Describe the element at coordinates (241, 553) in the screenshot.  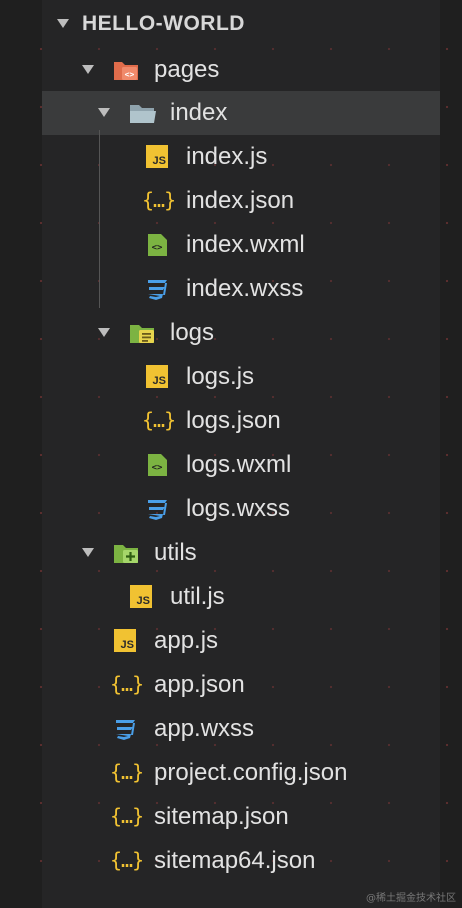
I see `tree-folder-utils: utils` at that location.